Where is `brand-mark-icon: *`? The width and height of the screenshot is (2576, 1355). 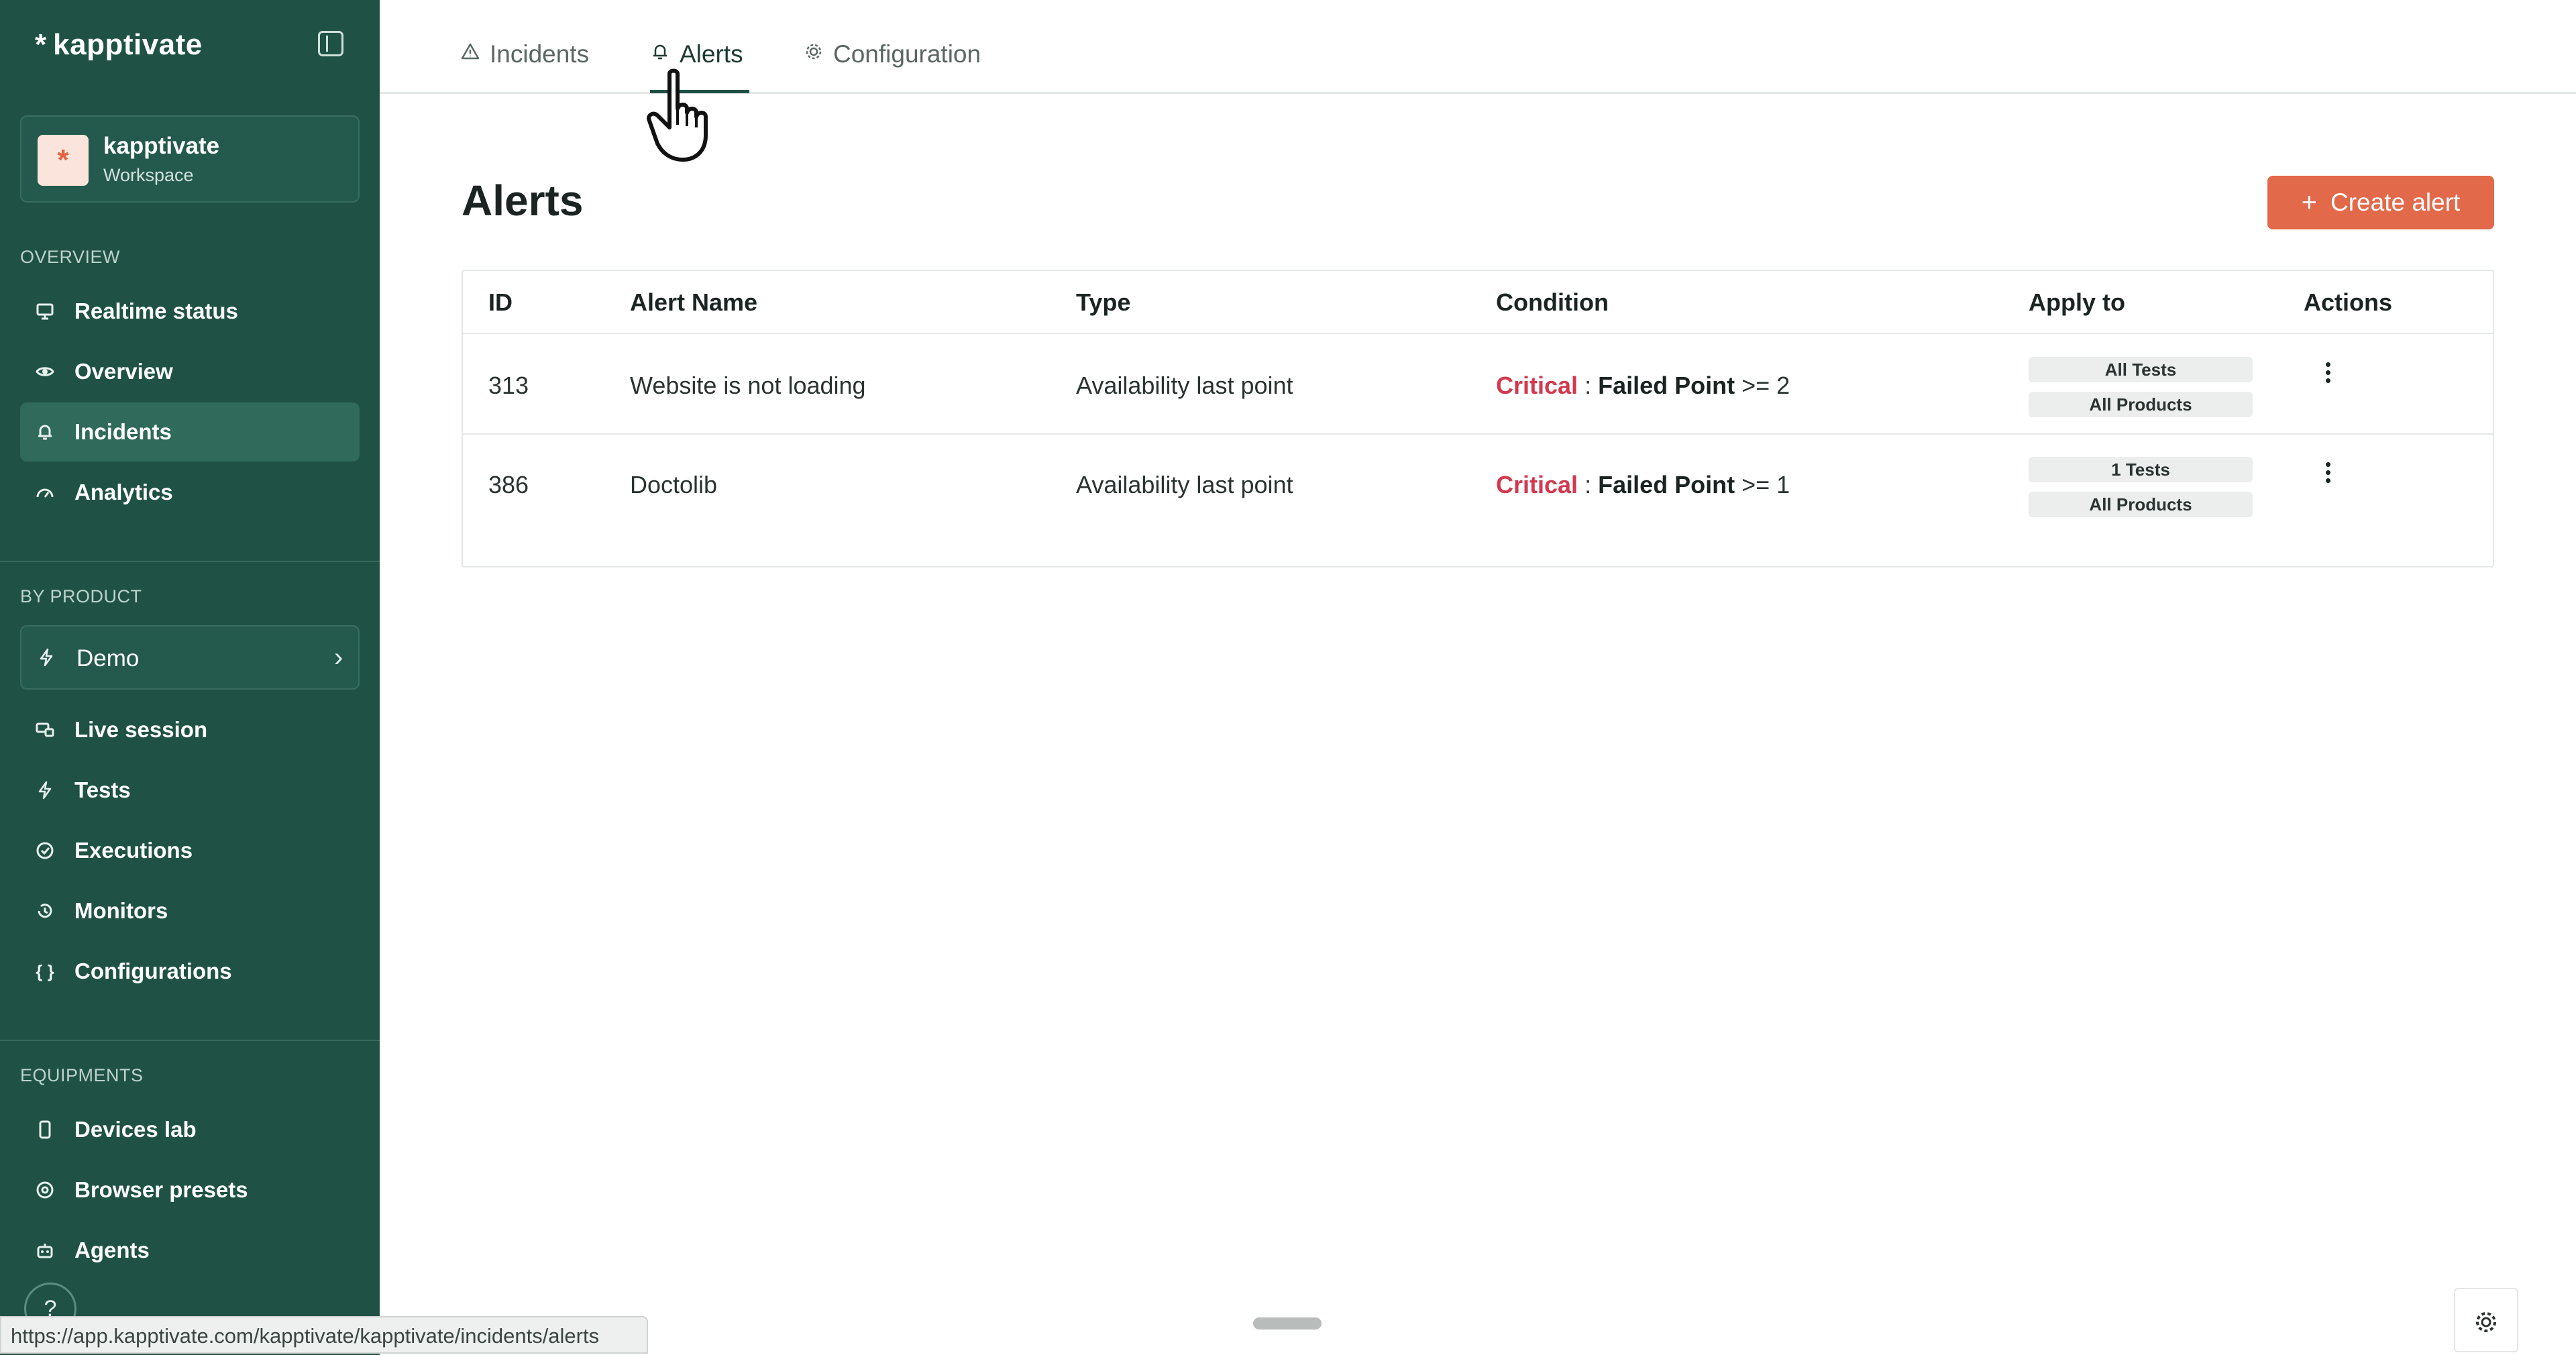
brand-mark-icon: * is located at coordinates (41, 44).